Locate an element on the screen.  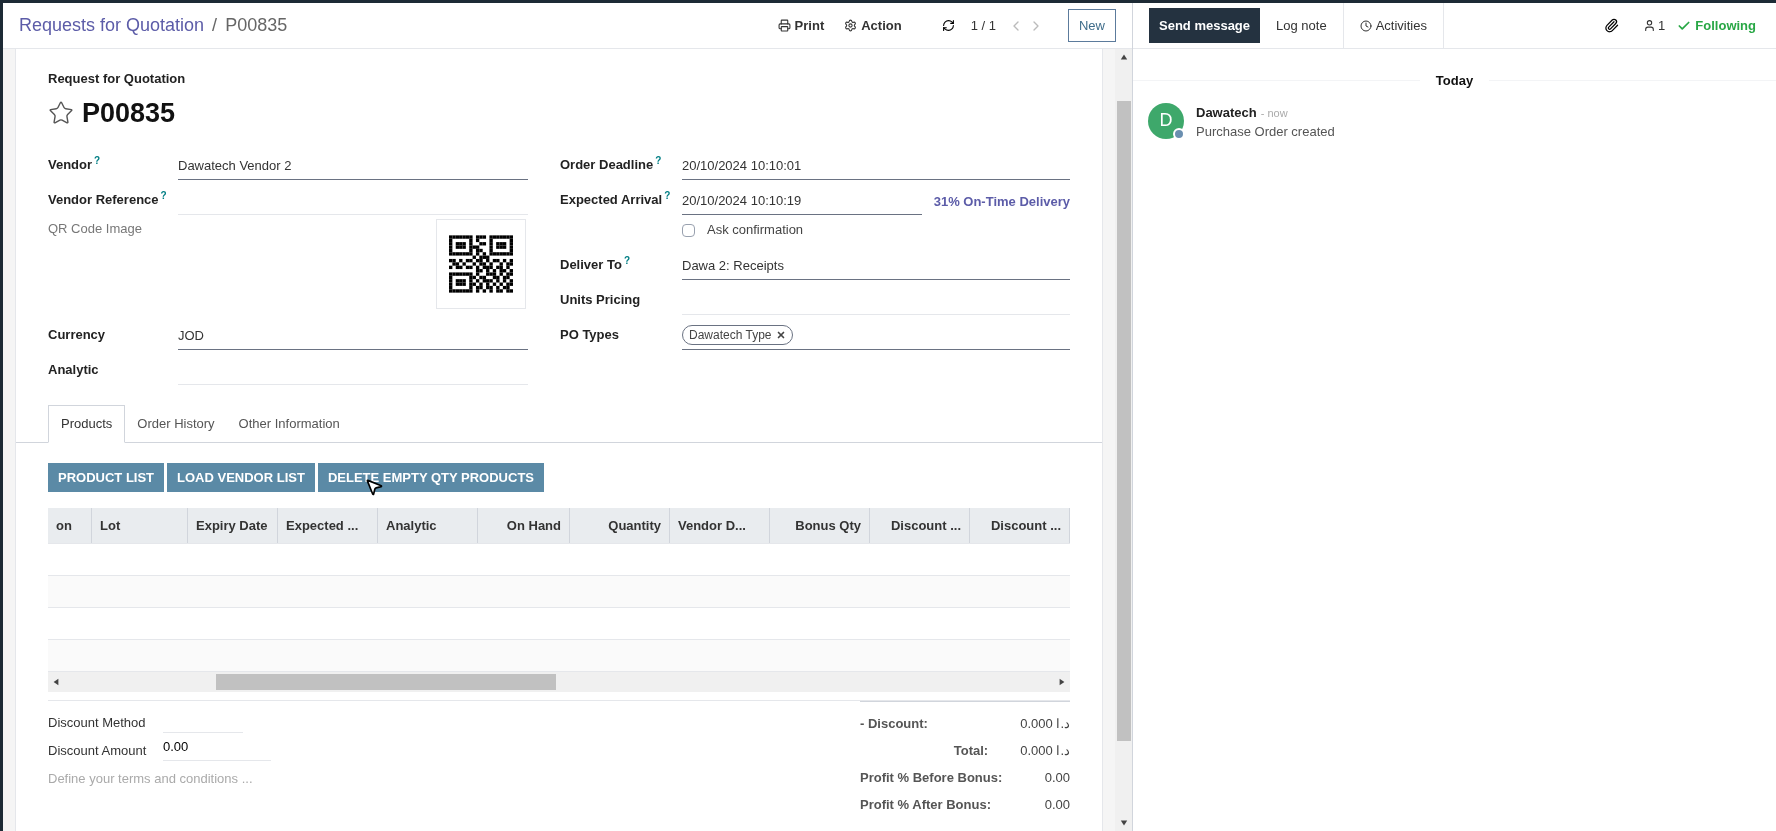
breadcrumb-current: P00835 is located at coordinates (256, 25).